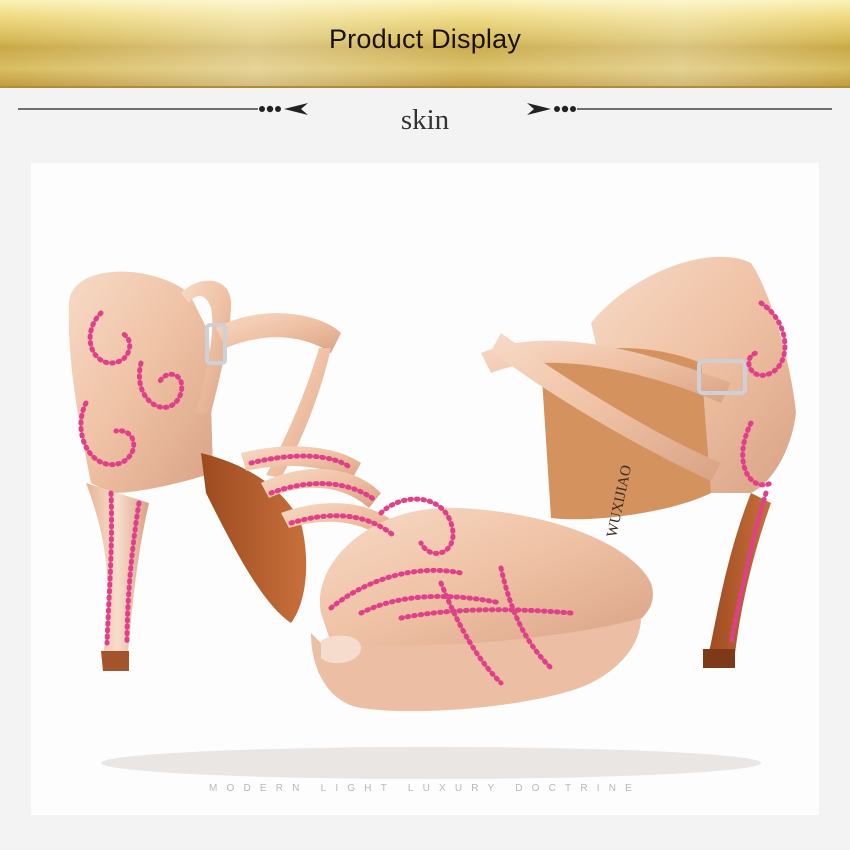 The image size is (850, 850). I want to click on banner-title: Product Display, so click(425, 39).